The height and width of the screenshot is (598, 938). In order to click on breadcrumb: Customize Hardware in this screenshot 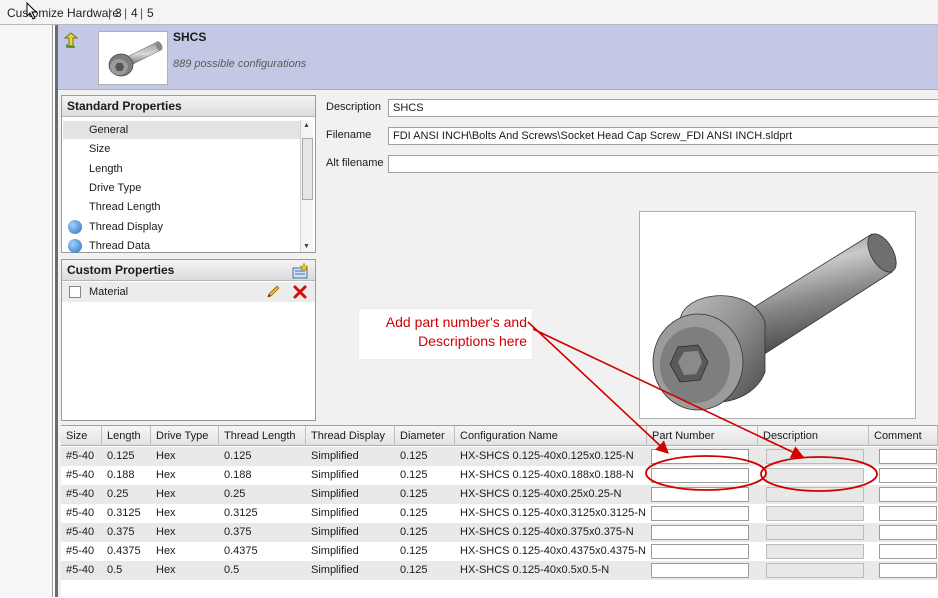, I will do `click(63, 13)`.